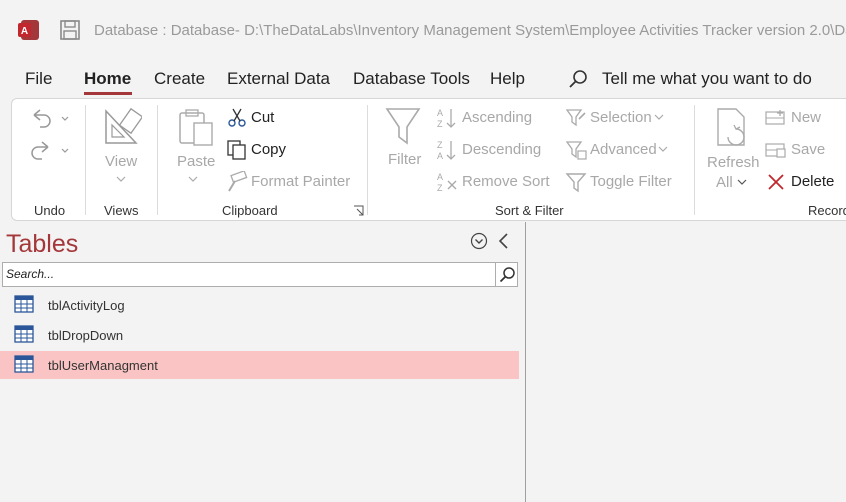 Image resolution: width=846 pixels, height=502 pixels. What do you see at coordinates (121, 210) in the screenshot?
I see `views-group-label: Views` at bounding box center [121, 210].